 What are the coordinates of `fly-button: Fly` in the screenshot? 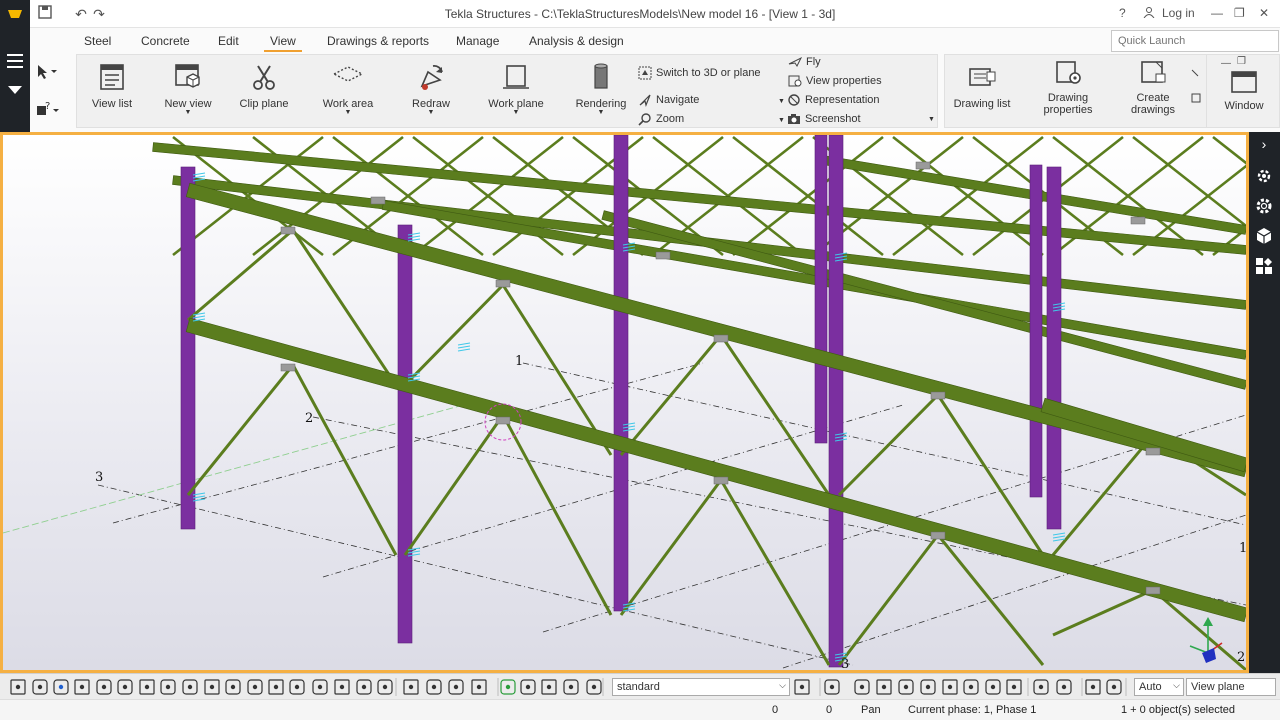 It's located at (804, 62).